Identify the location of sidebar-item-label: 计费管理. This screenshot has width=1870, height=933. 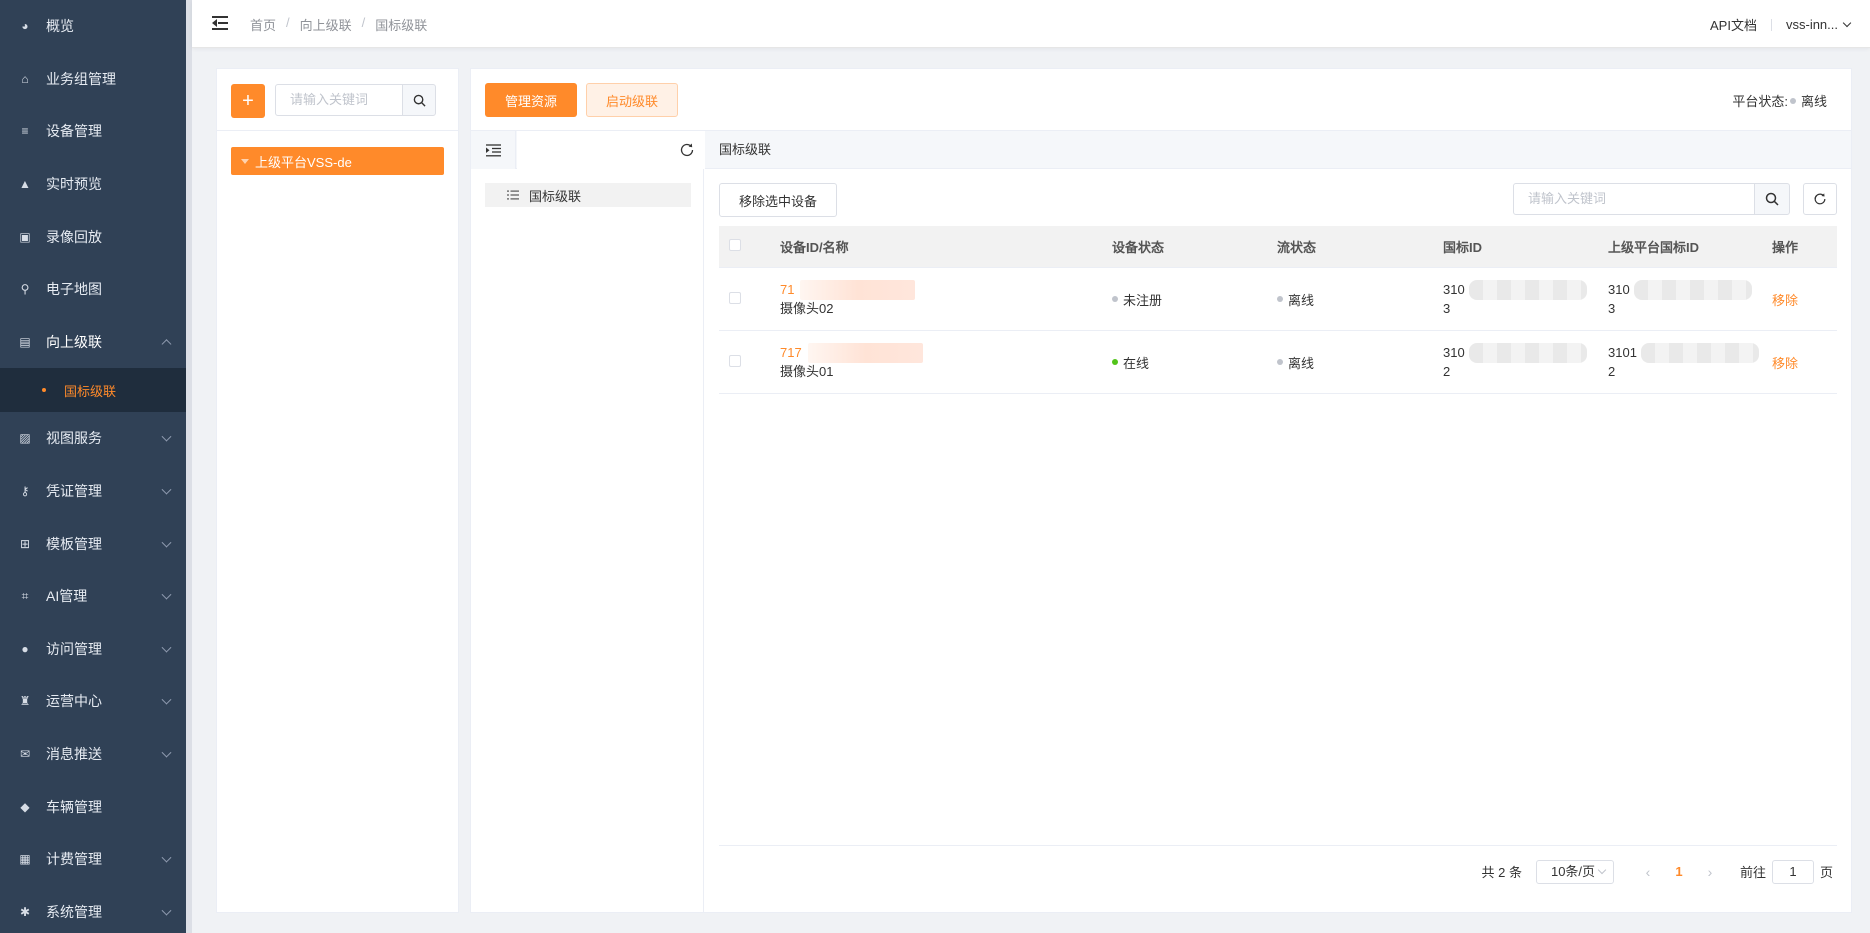
(74, 859).